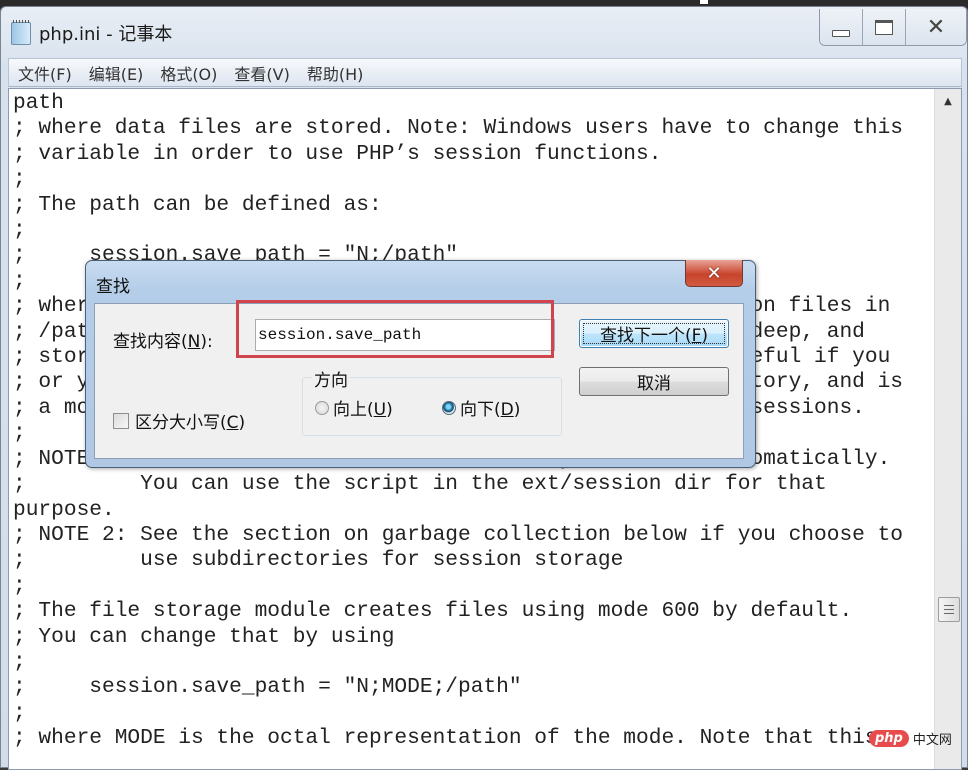 The height and width of the screenshot is (770, 968). I want to click on maximize-icon, so click(884, 27).